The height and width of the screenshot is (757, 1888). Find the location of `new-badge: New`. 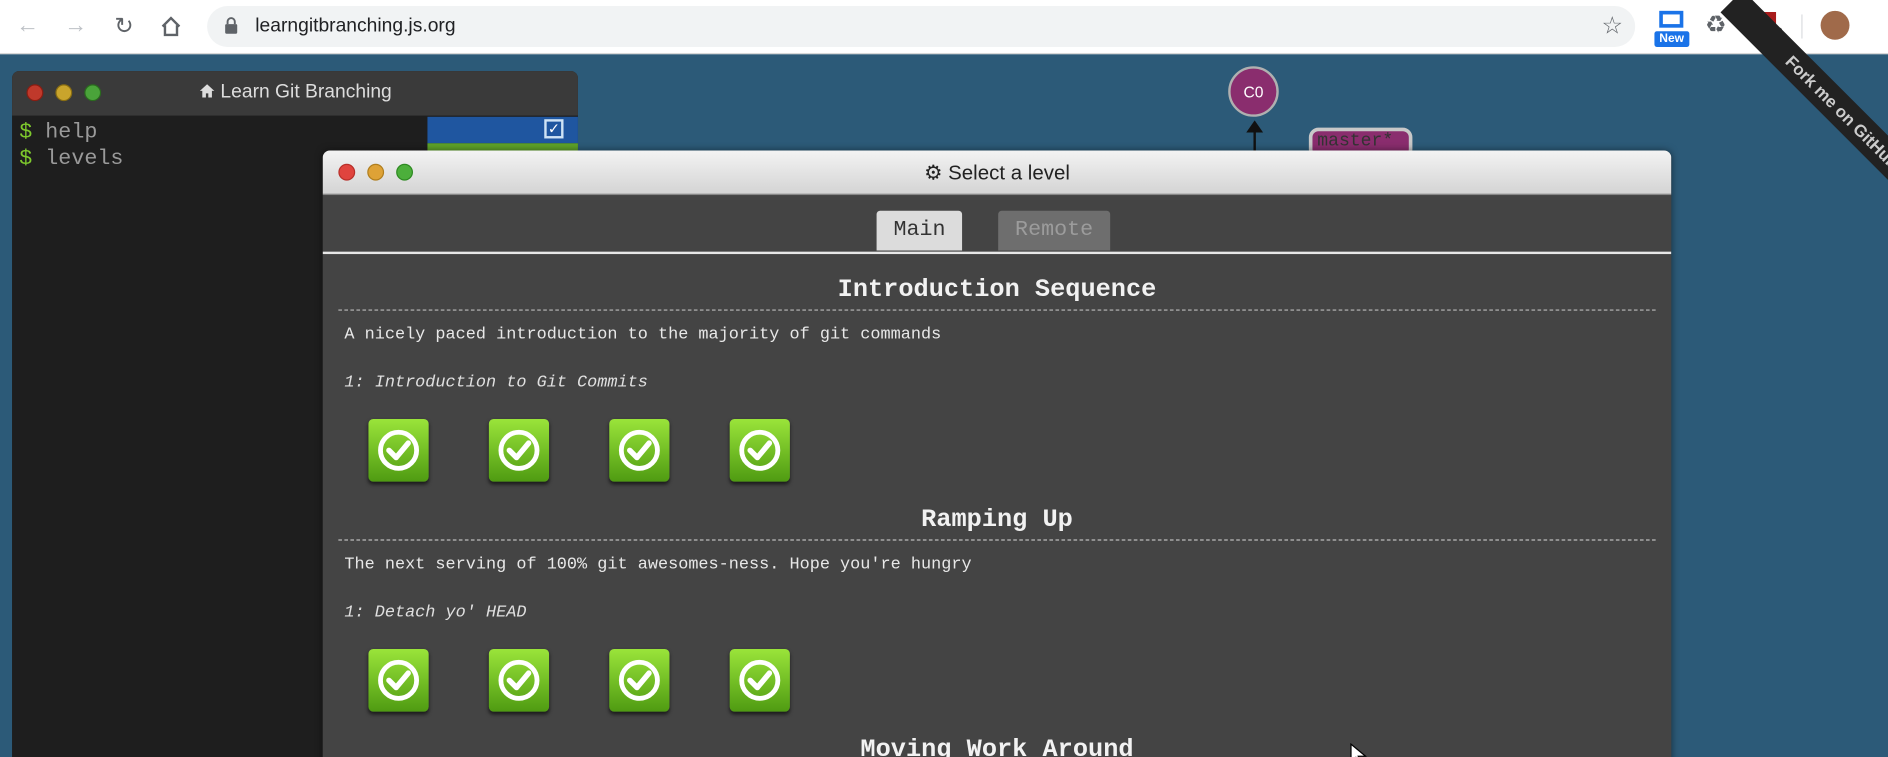

new-badge: New is located at coordinates (1671, 39).